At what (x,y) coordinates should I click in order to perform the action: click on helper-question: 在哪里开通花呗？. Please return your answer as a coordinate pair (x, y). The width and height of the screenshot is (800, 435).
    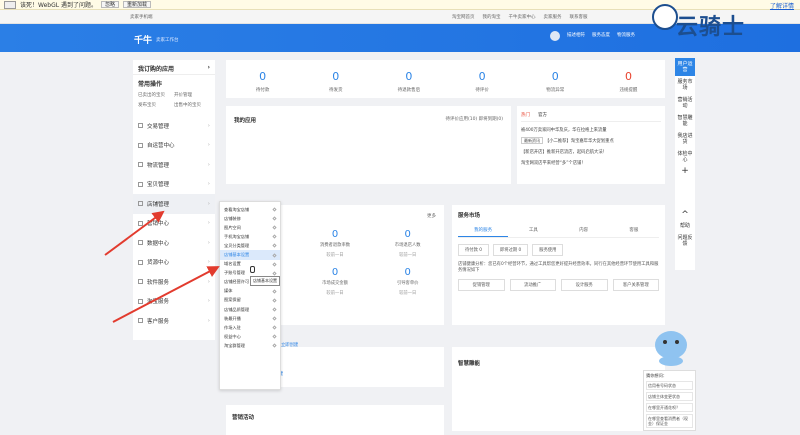
    Looking at the image, I should click on (669, 407).